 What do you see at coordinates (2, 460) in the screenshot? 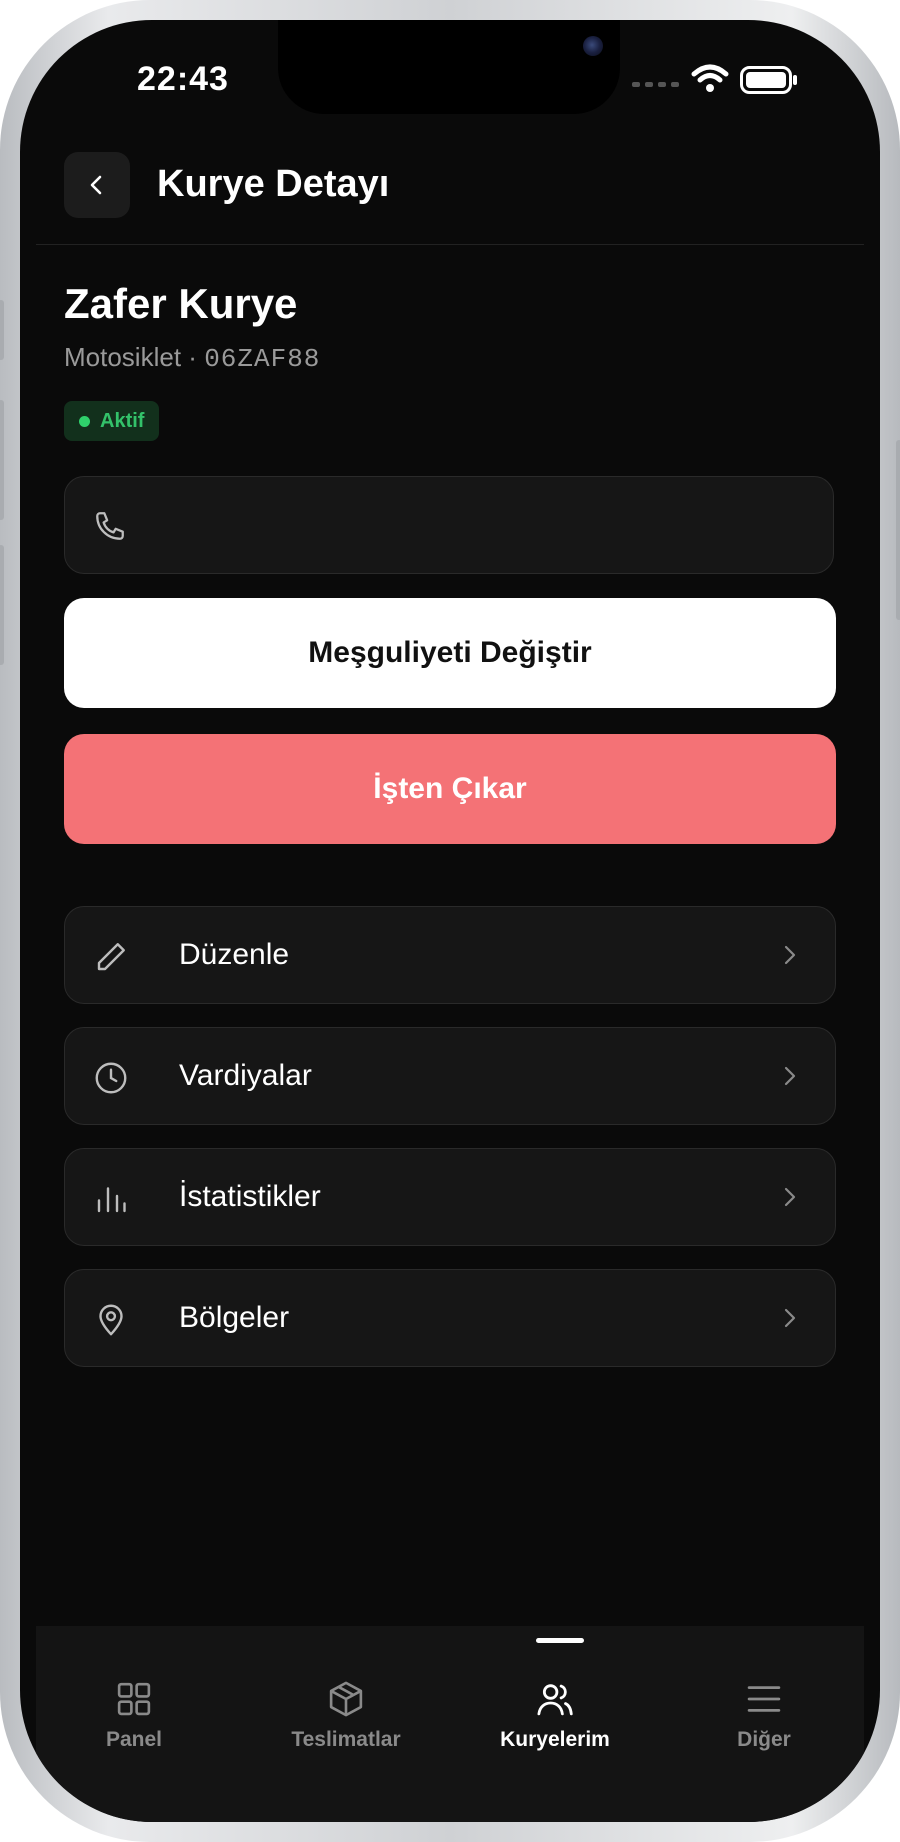
I see `volume-up-button` at bounding box center [2, 460].